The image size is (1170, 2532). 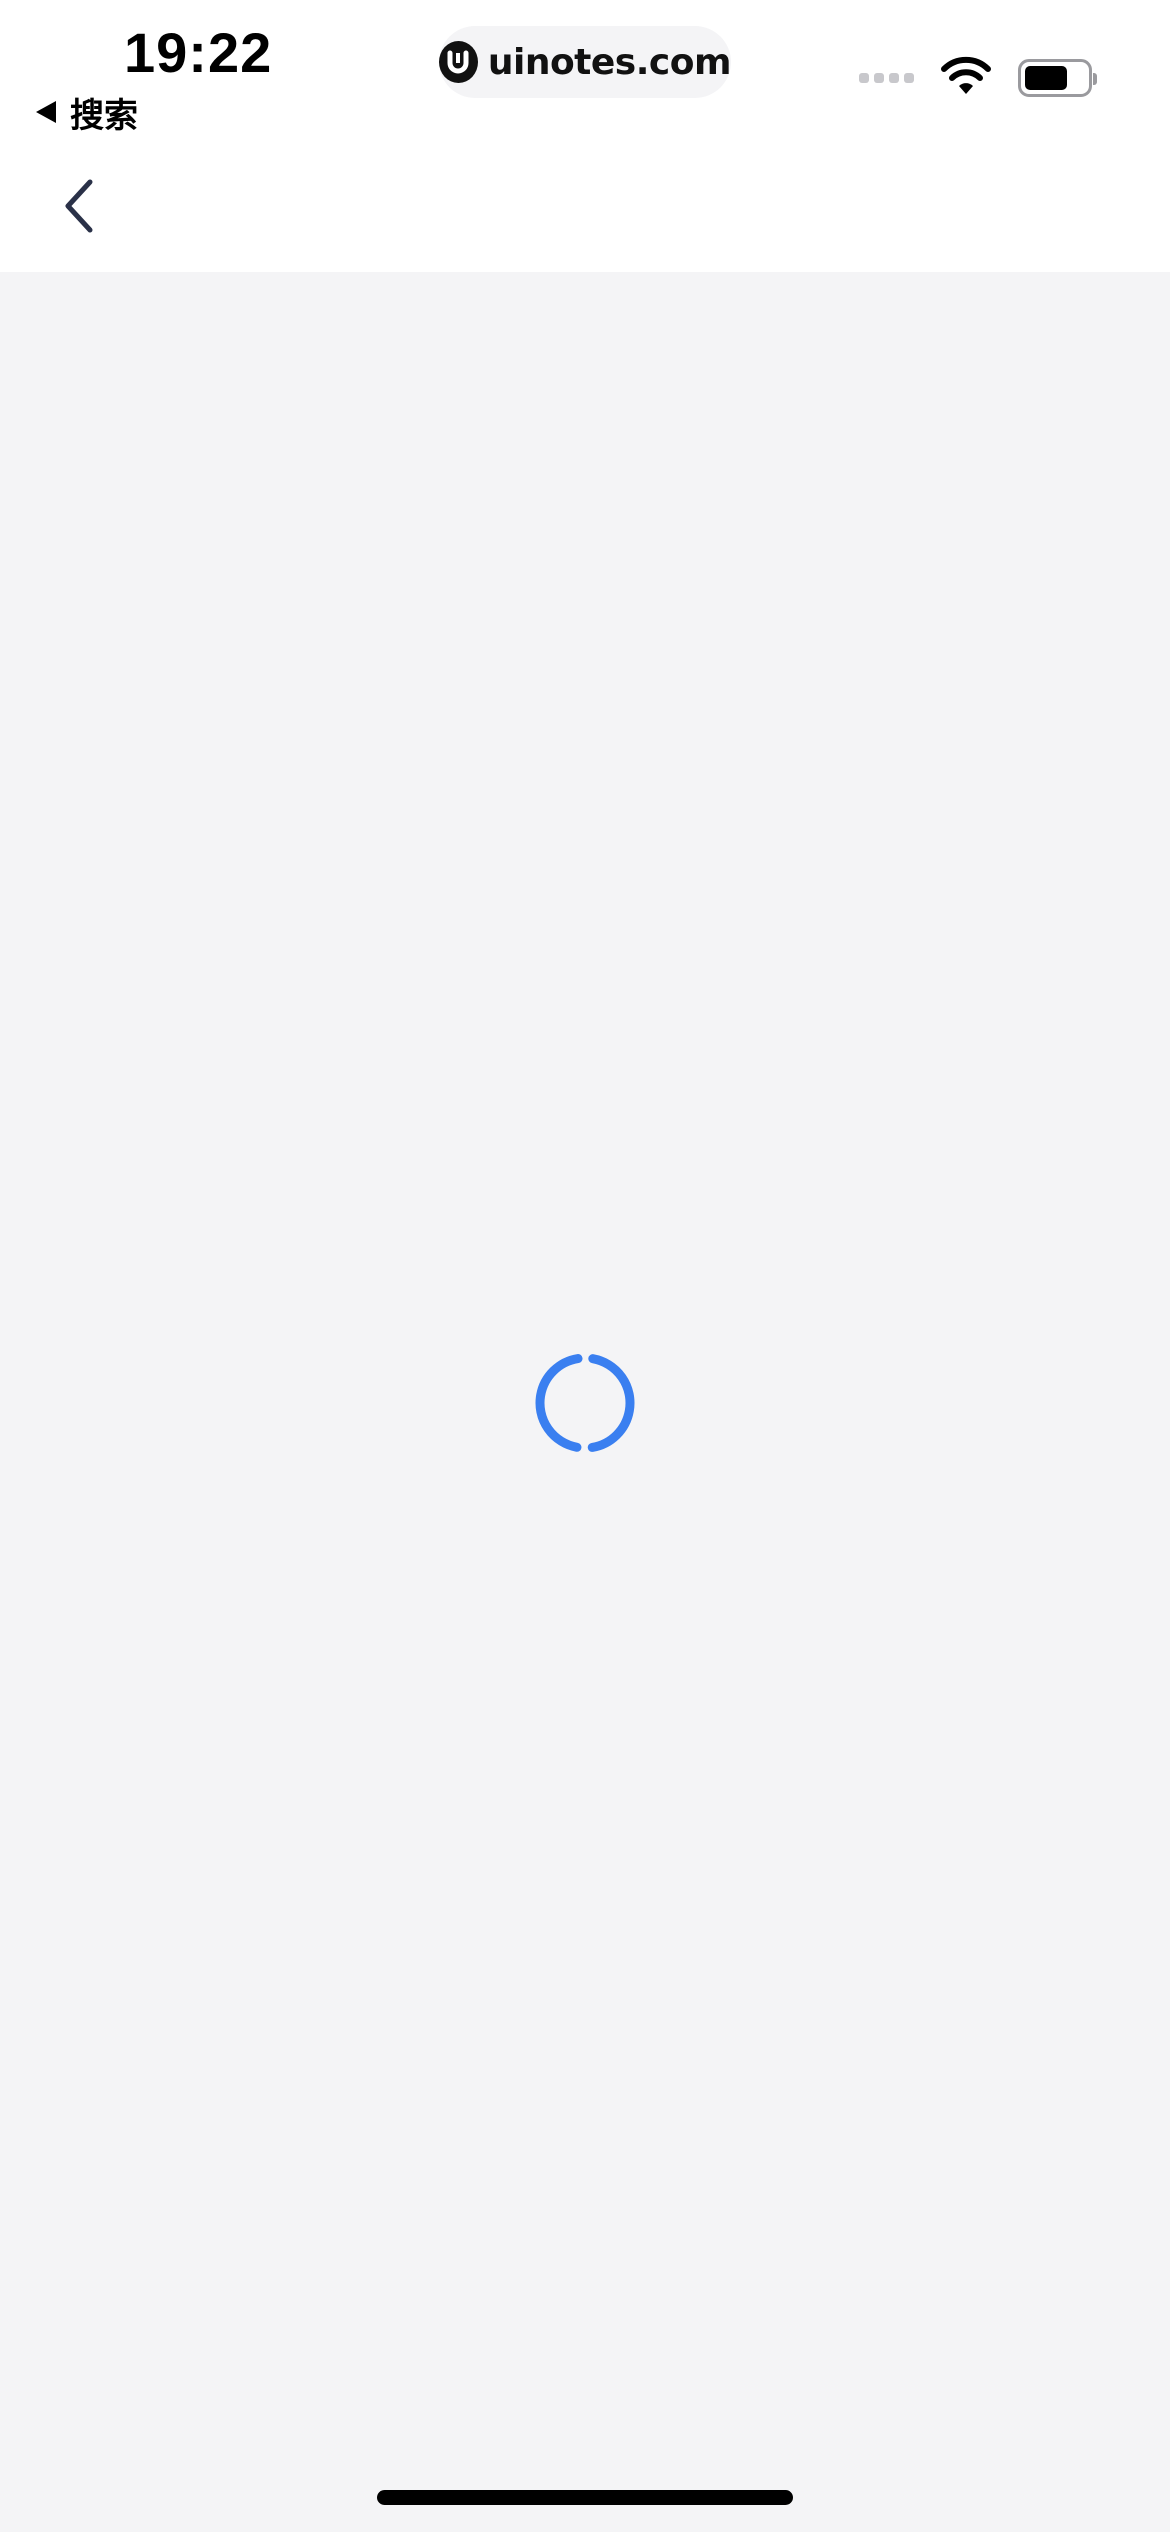 I want to click on back-to-app-label: 搜索, so click(x=104, y=115).